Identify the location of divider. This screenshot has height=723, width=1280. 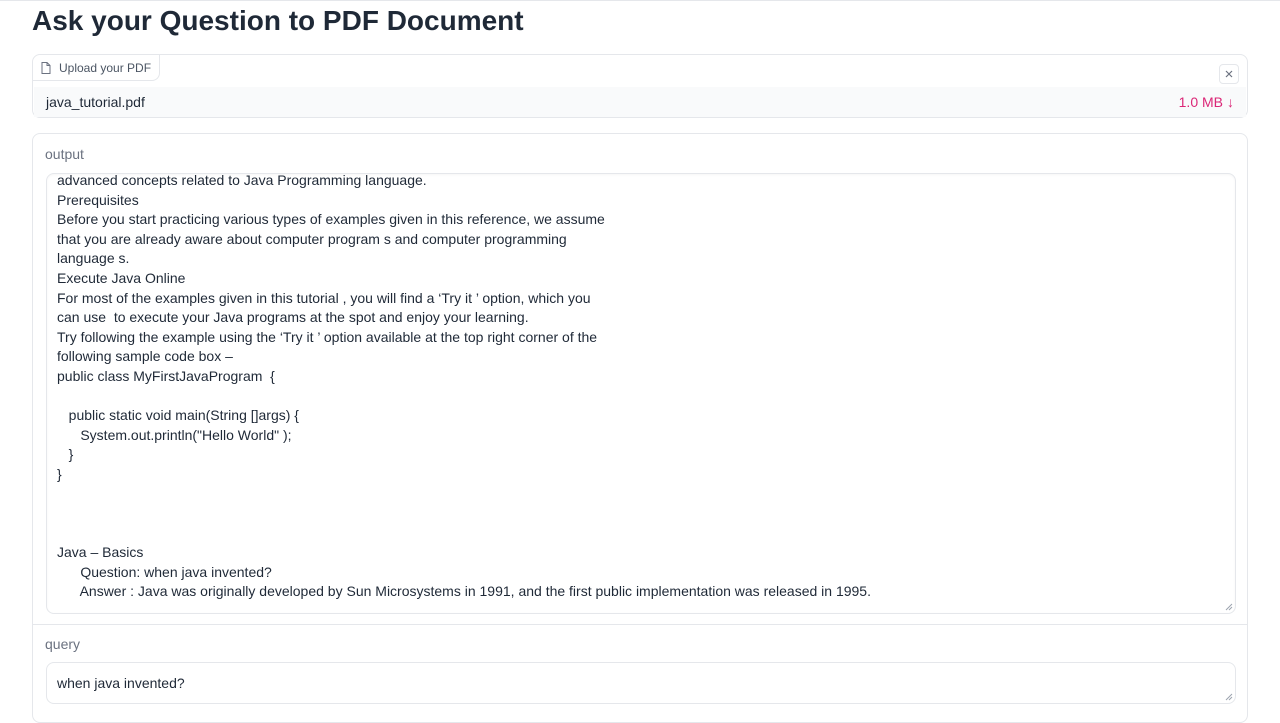
(640, 624).